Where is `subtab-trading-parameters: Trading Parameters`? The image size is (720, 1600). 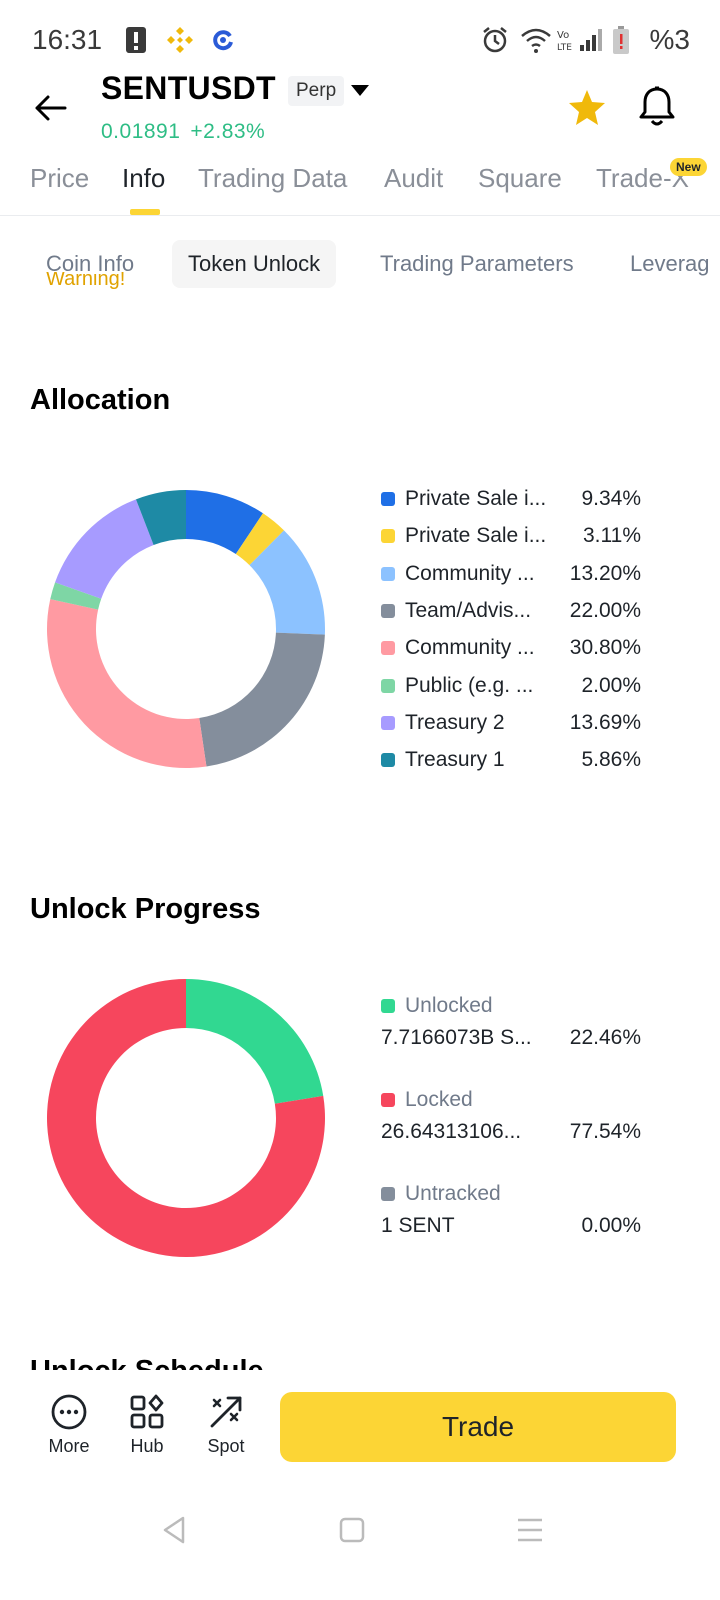
subtab-trading-parameters: Trading Parameters is located at coordinates (477, 264).